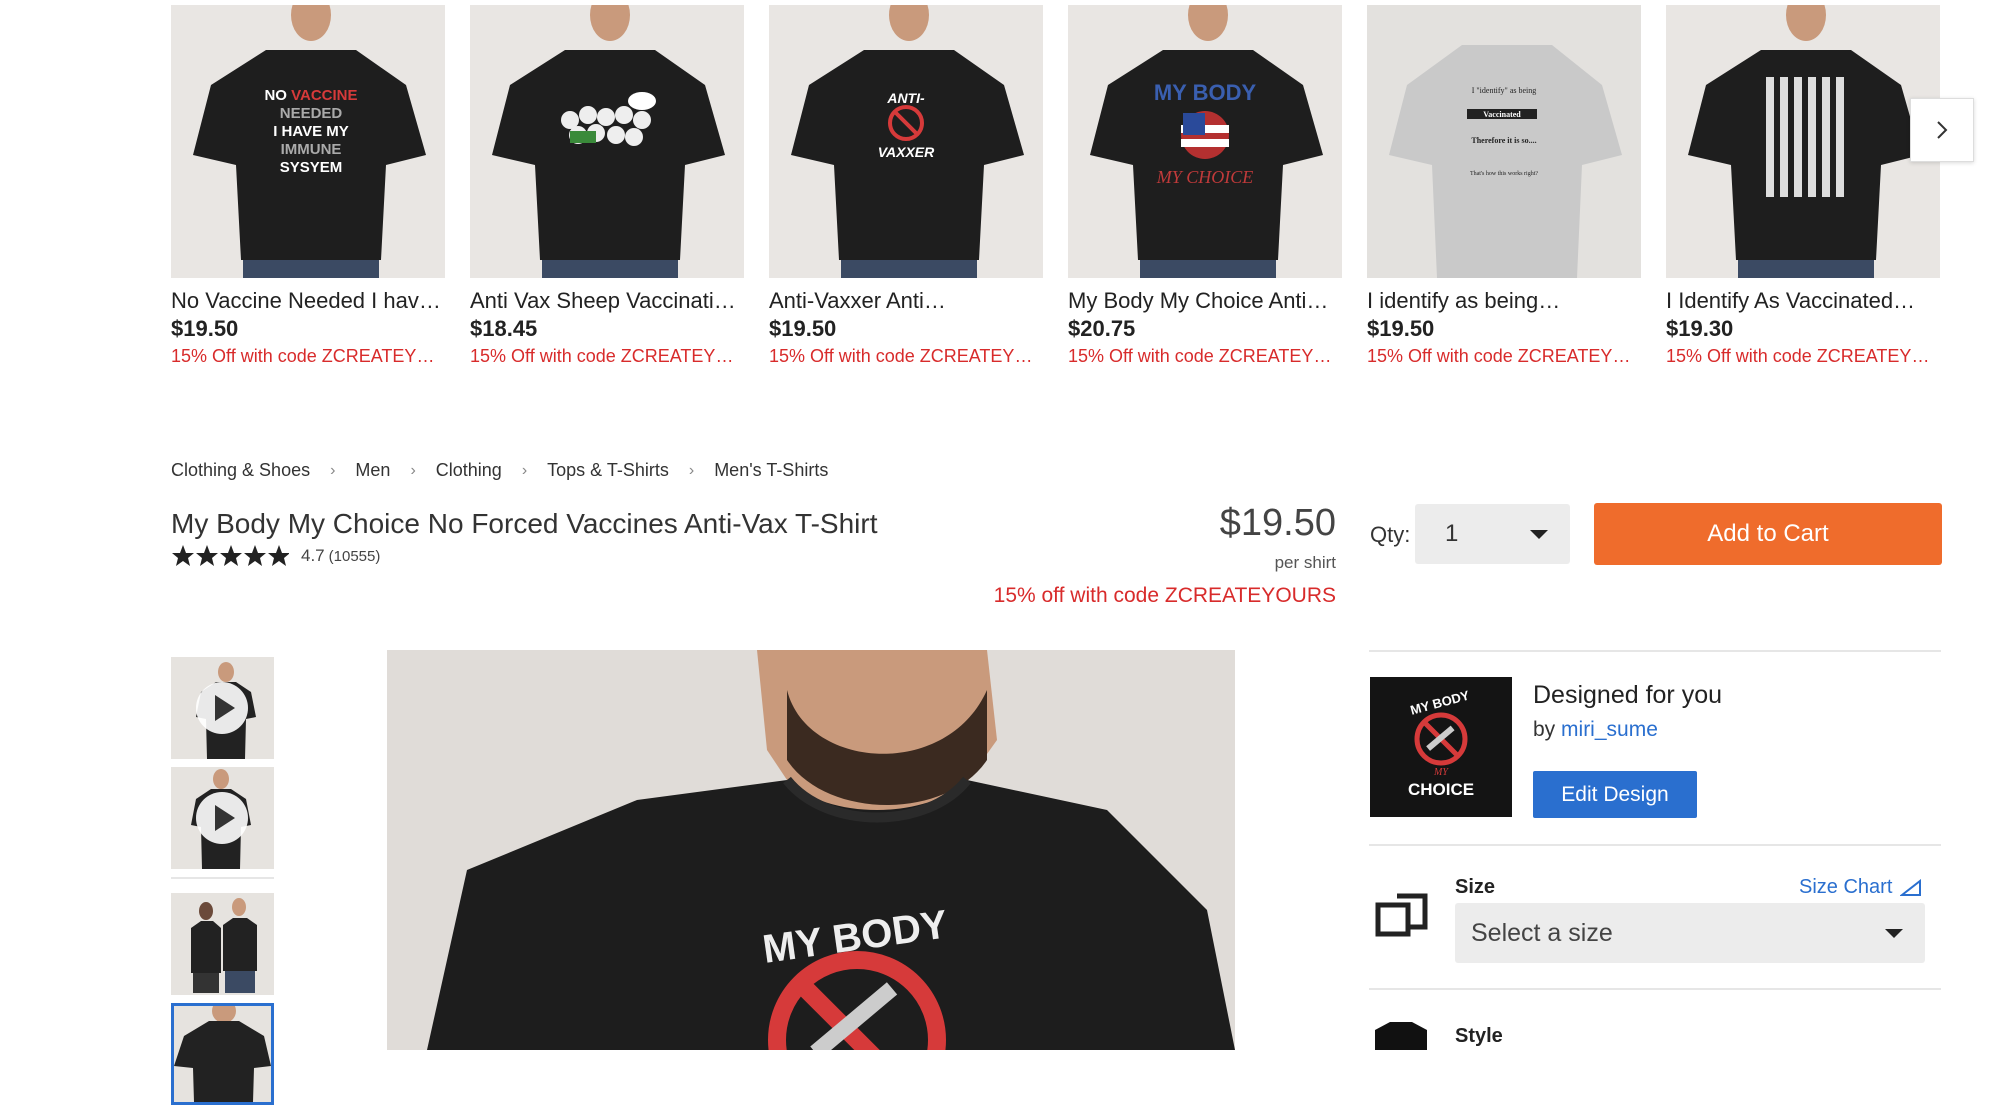  I want to click on size-chart-link: Size Chart, so click(1860, 887).